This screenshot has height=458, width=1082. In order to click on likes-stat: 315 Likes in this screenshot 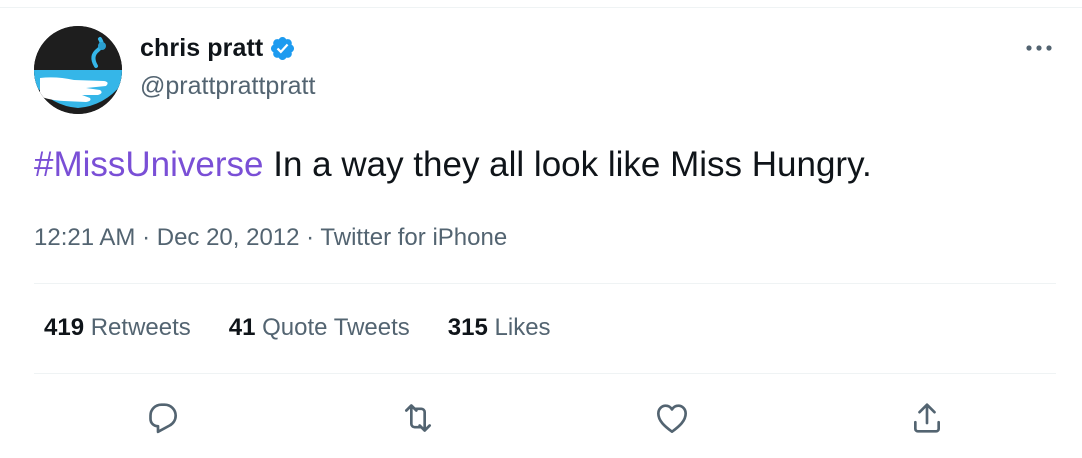, I will do `click(499, 328)`.